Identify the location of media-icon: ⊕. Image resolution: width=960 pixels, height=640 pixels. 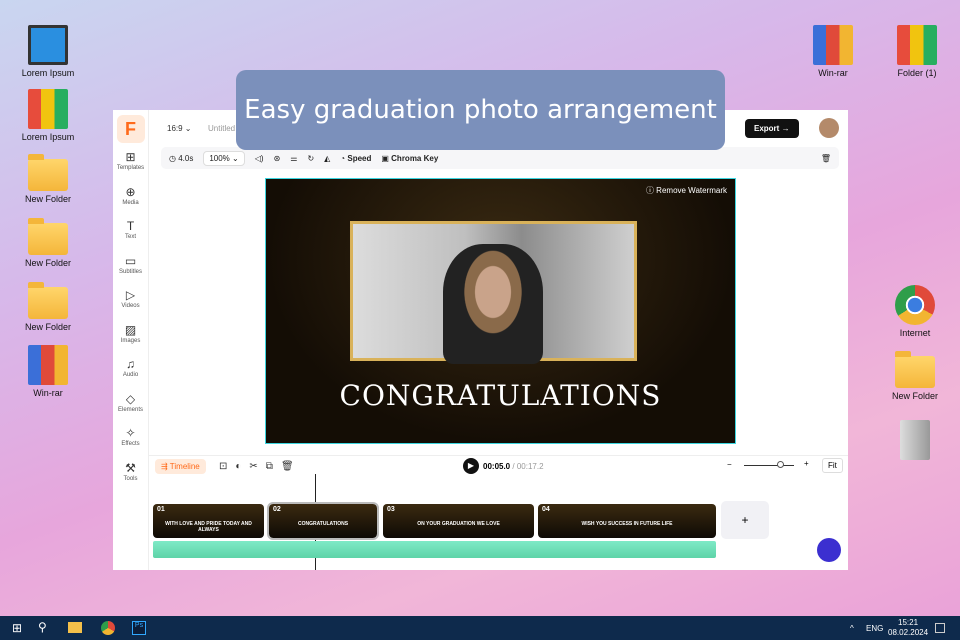
(130, 191).